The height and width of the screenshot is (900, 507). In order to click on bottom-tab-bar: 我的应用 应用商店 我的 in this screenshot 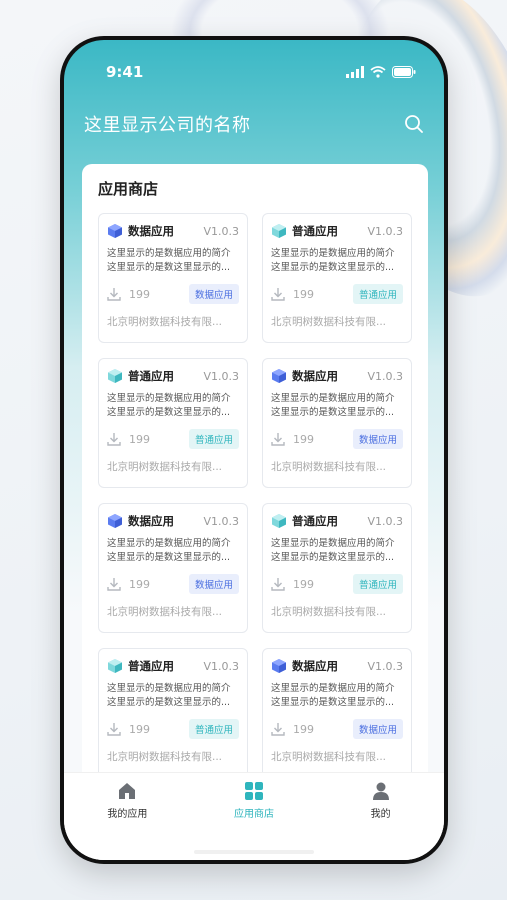, I will do `click(254, 816)`.